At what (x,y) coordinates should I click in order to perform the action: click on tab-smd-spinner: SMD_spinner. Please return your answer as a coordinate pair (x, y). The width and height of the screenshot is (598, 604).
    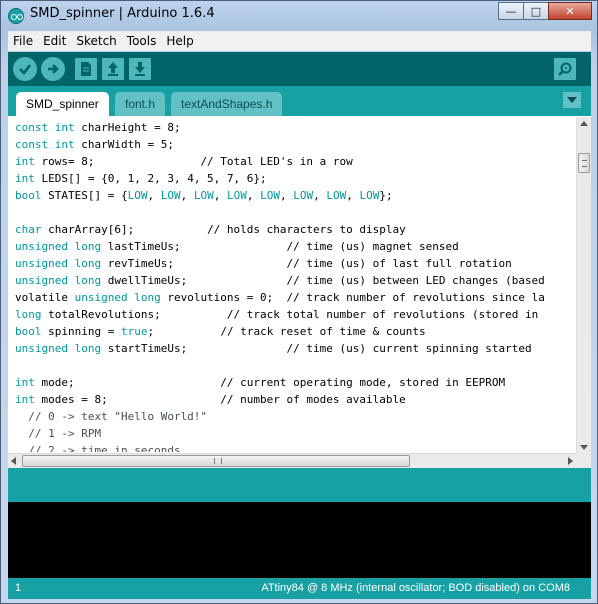
    Looking at the image, I should click on (62, 104).